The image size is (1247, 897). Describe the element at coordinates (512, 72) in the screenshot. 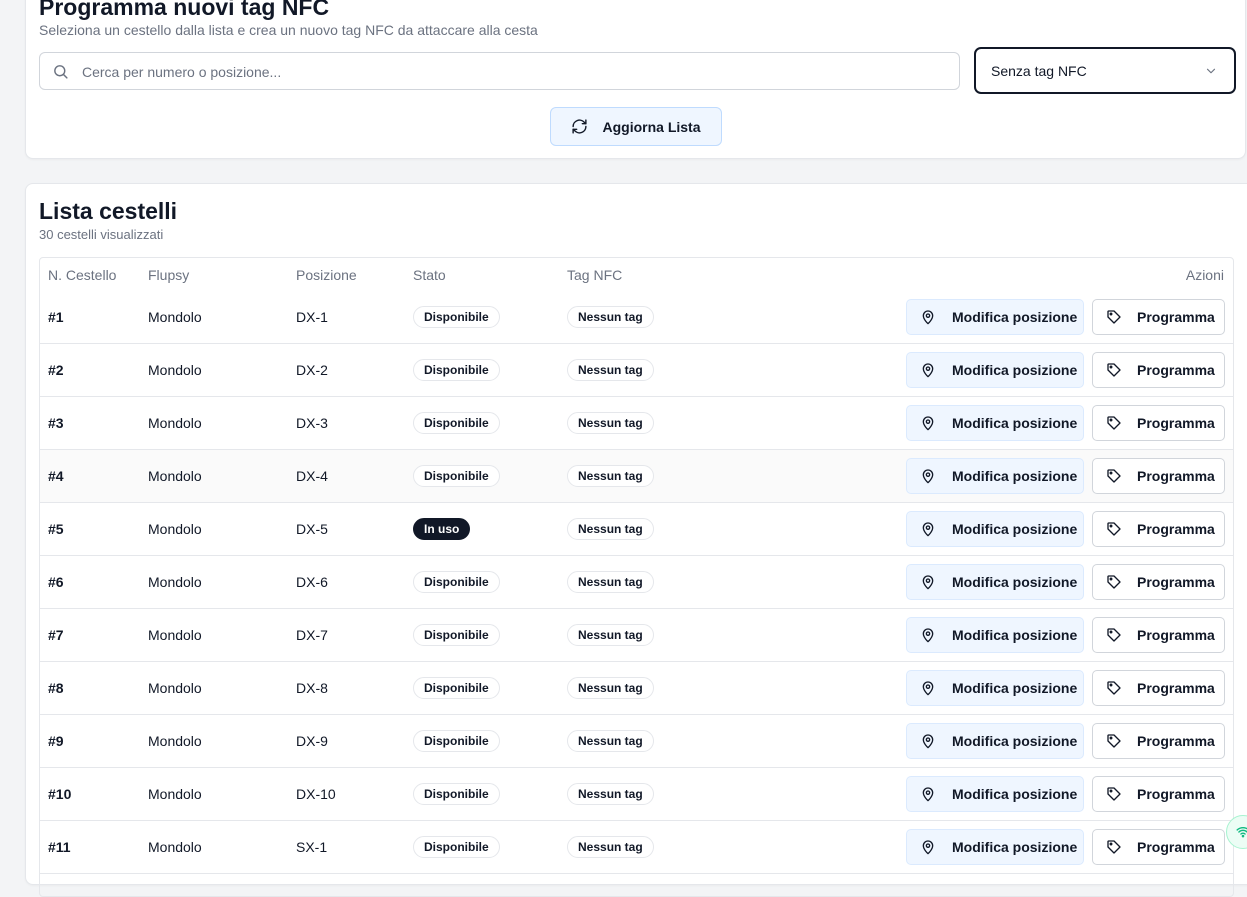

I see `search-input` at that location.